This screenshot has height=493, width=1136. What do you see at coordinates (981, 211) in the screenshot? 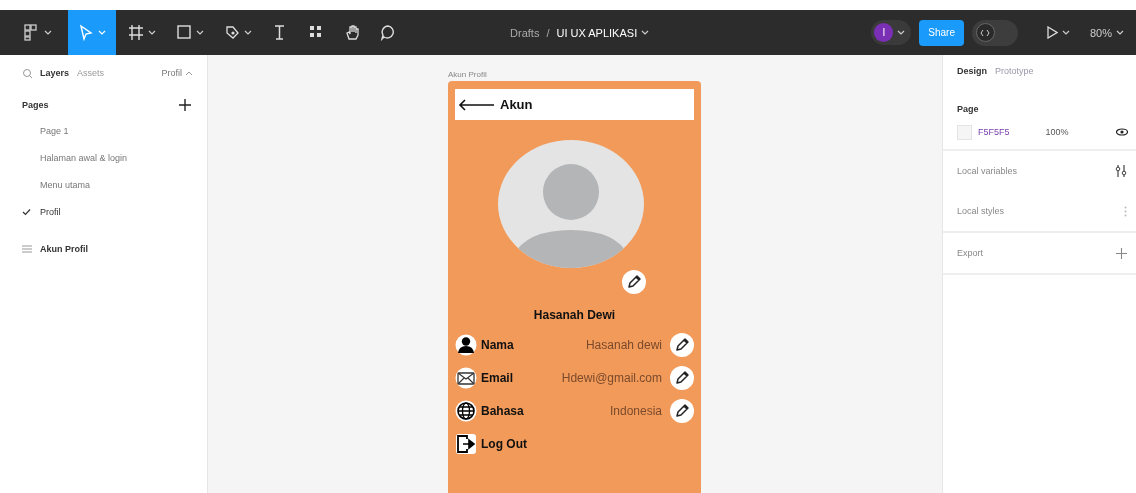
I see `section-heading: Local styles` at bounding box center [981, 211].